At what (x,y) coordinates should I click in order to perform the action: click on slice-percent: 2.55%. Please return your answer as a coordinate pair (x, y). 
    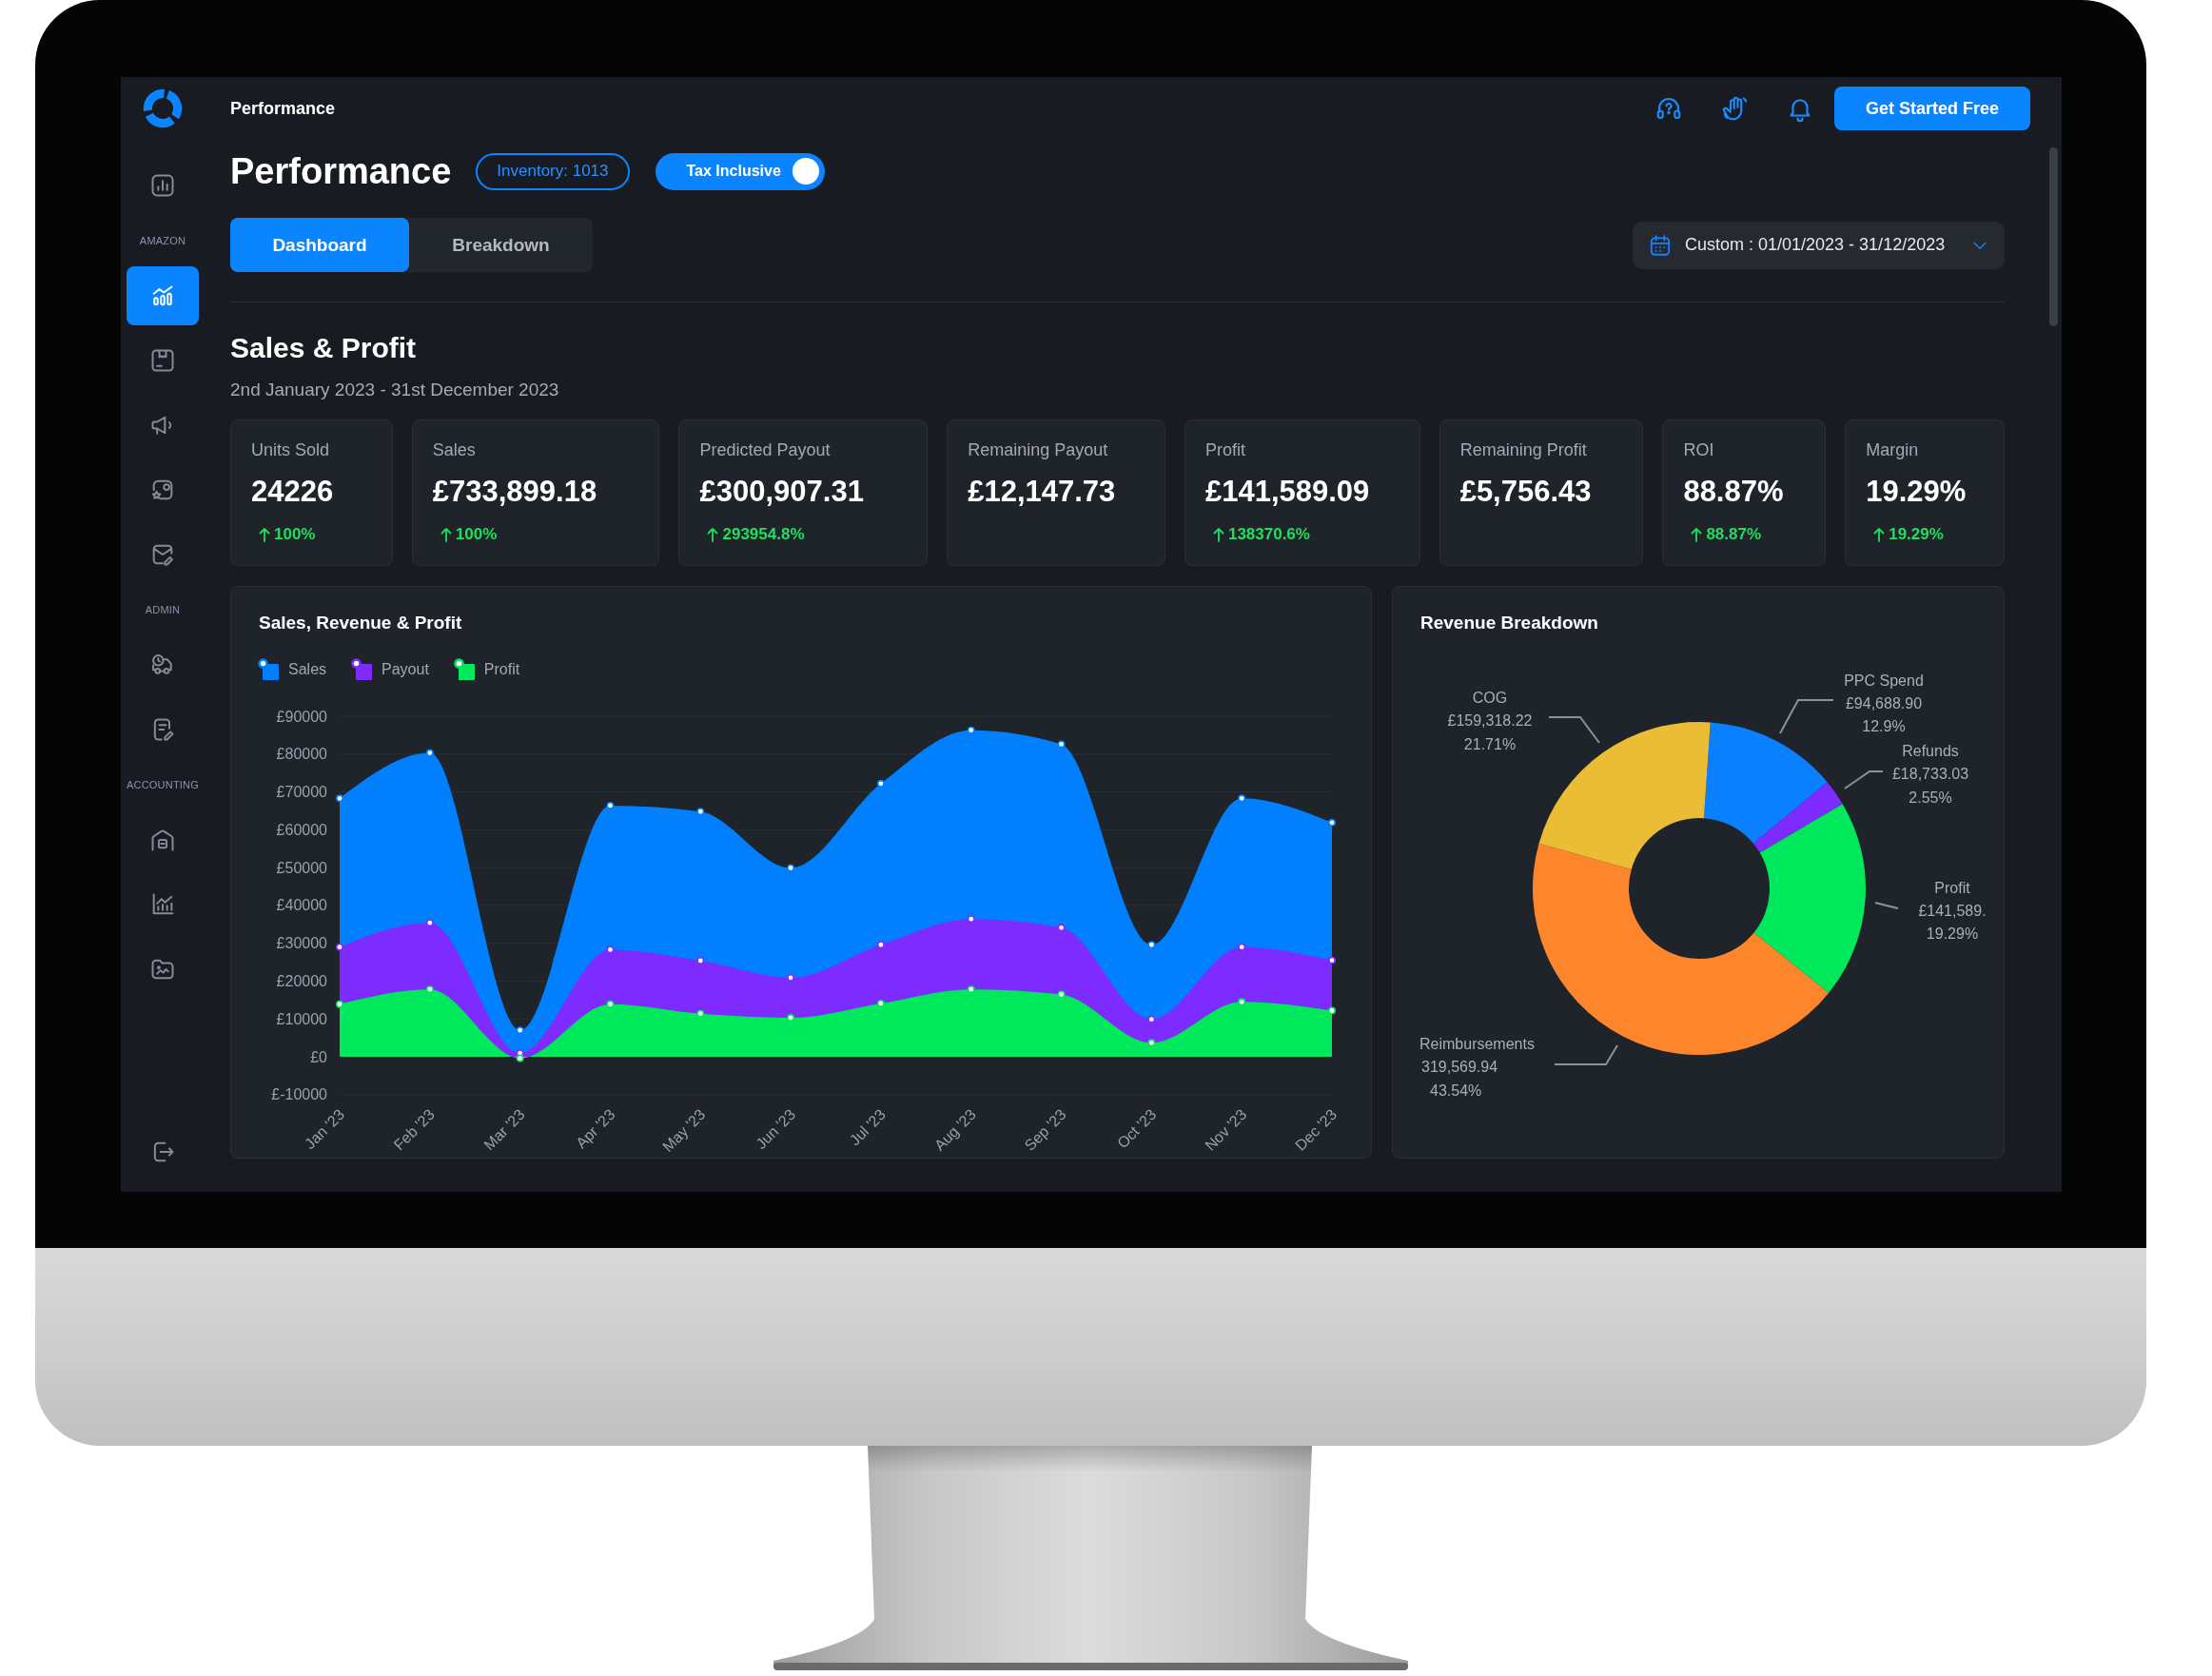
    Looking at the image, I should click on (1930, 798).